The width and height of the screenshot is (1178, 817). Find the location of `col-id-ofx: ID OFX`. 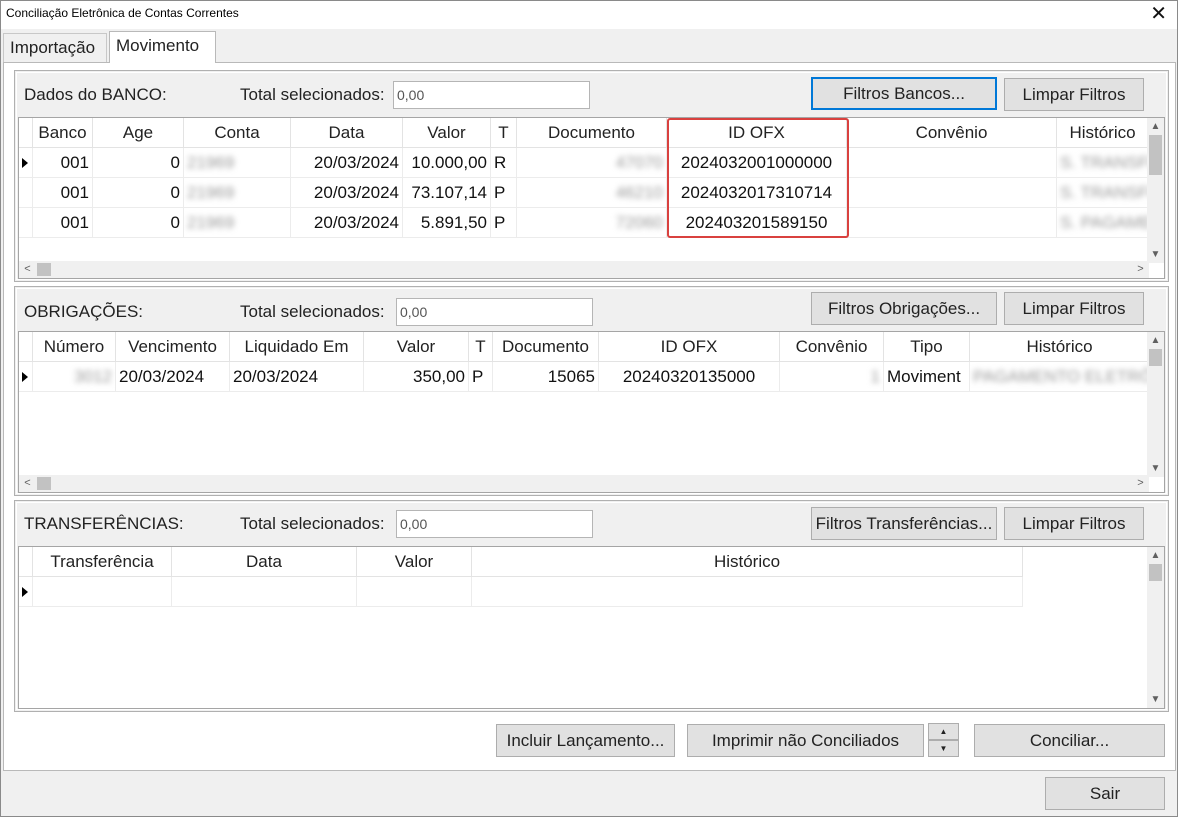

col-id-ofx: ID OFX is located at coordinates (689, 347).